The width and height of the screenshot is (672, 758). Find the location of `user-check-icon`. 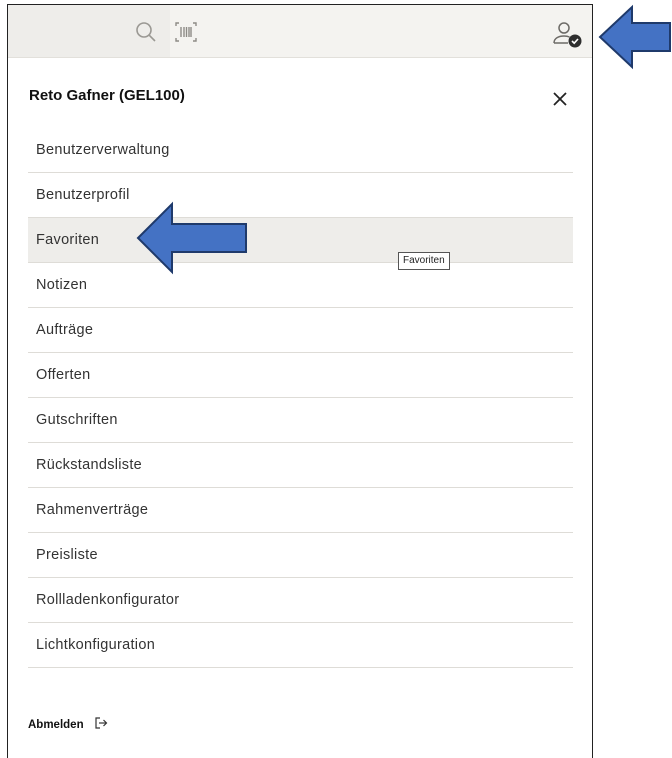

user-check-icon is located at coordinates (568, 35).